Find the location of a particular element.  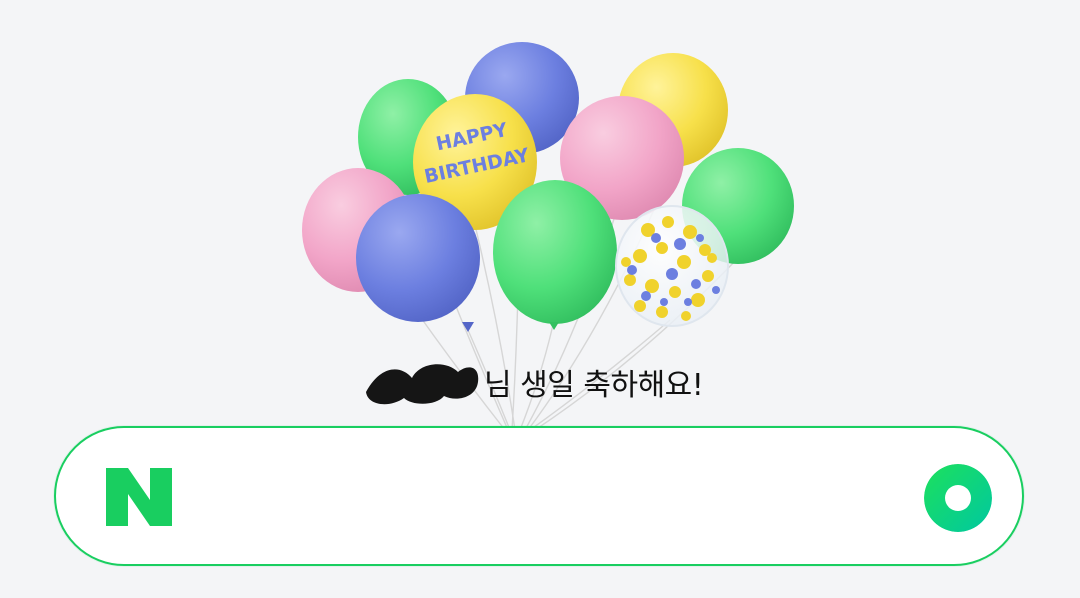

birthday-greeting: 님 생일 축하해요! is located at coordinates (532, 382).